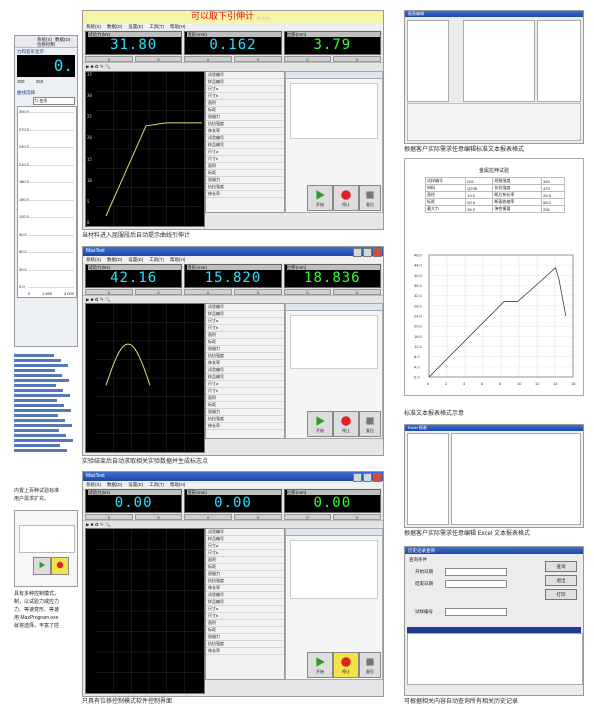  I want to click on table-row: 试样编号 001 屈服强度 345, so click(494, 181).